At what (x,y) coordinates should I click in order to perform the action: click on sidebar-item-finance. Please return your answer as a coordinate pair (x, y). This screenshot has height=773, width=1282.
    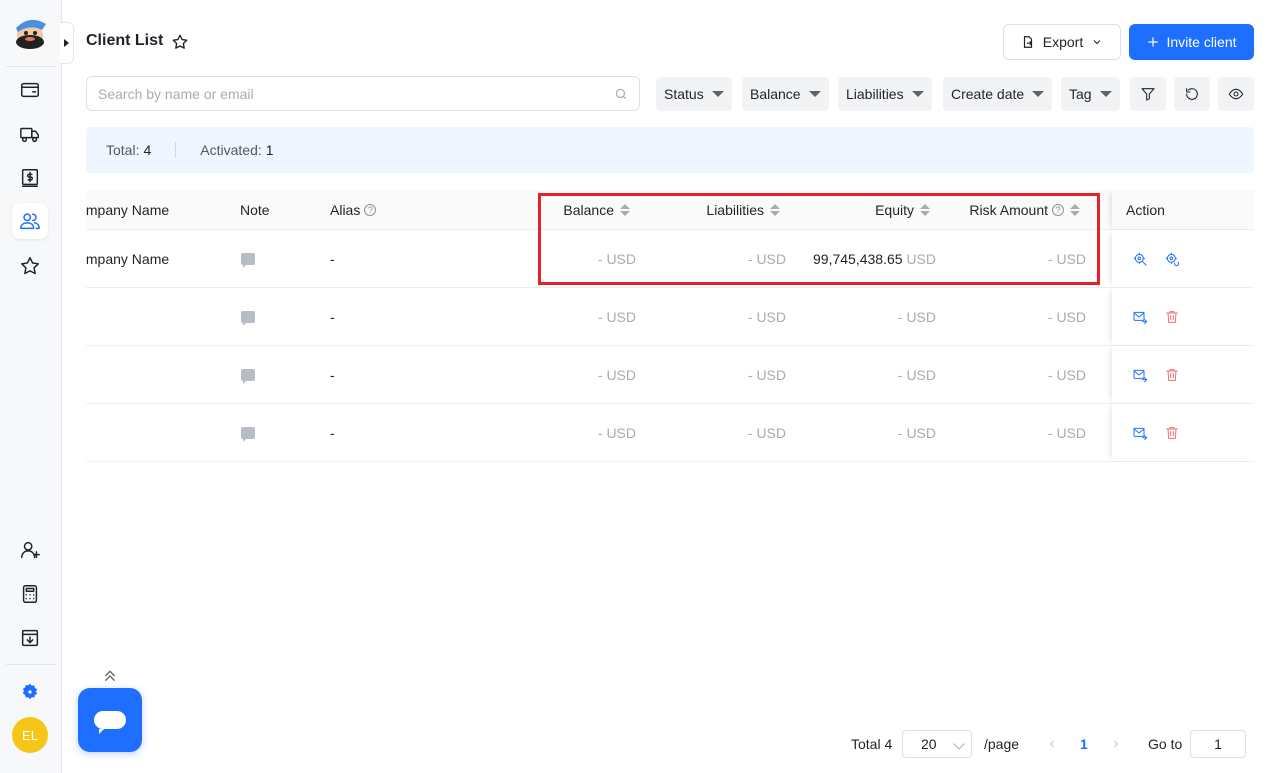
    Looking at the image, I should click on (30, 178).